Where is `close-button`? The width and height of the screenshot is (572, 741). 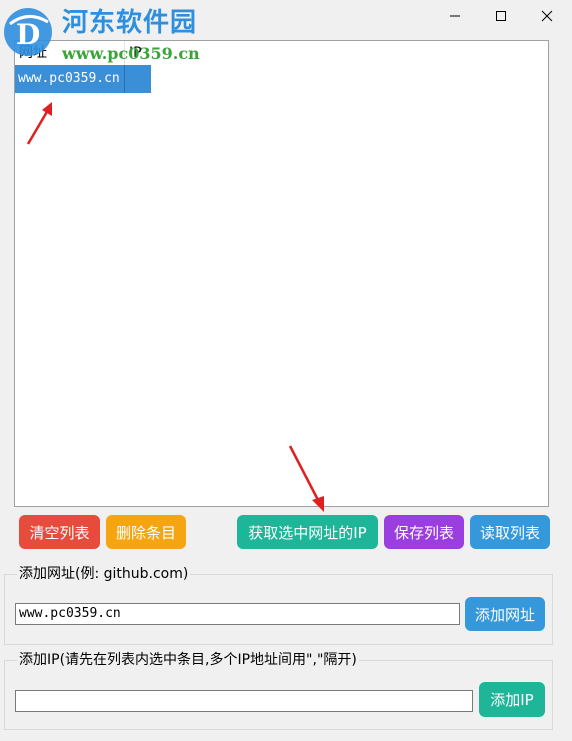
close-button is located at coordinates (547, 16).